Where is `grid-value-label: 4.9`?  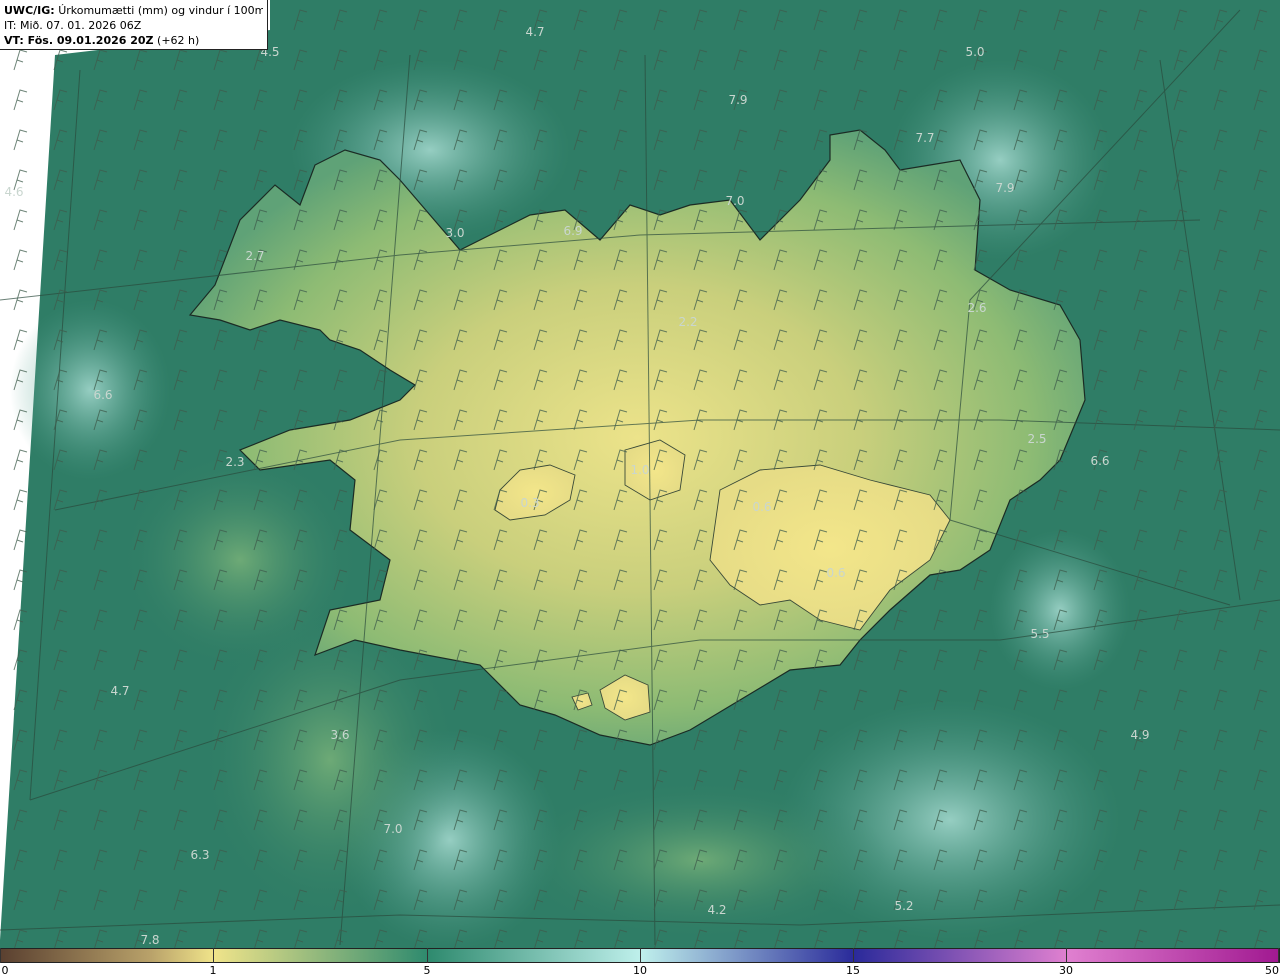 grid-value-label: 4.9 is located at coordinates (1139, 735).